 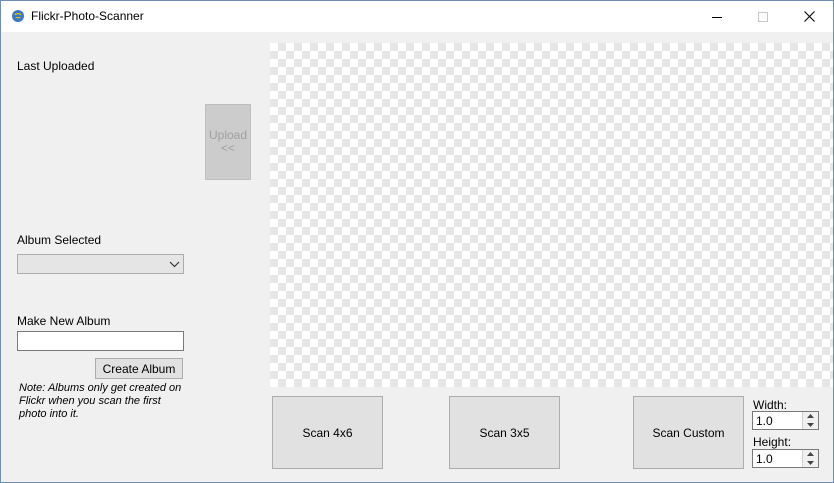 I want to click on window-title: Flickr-Photo-Scanner, so click(x=87, y=16).